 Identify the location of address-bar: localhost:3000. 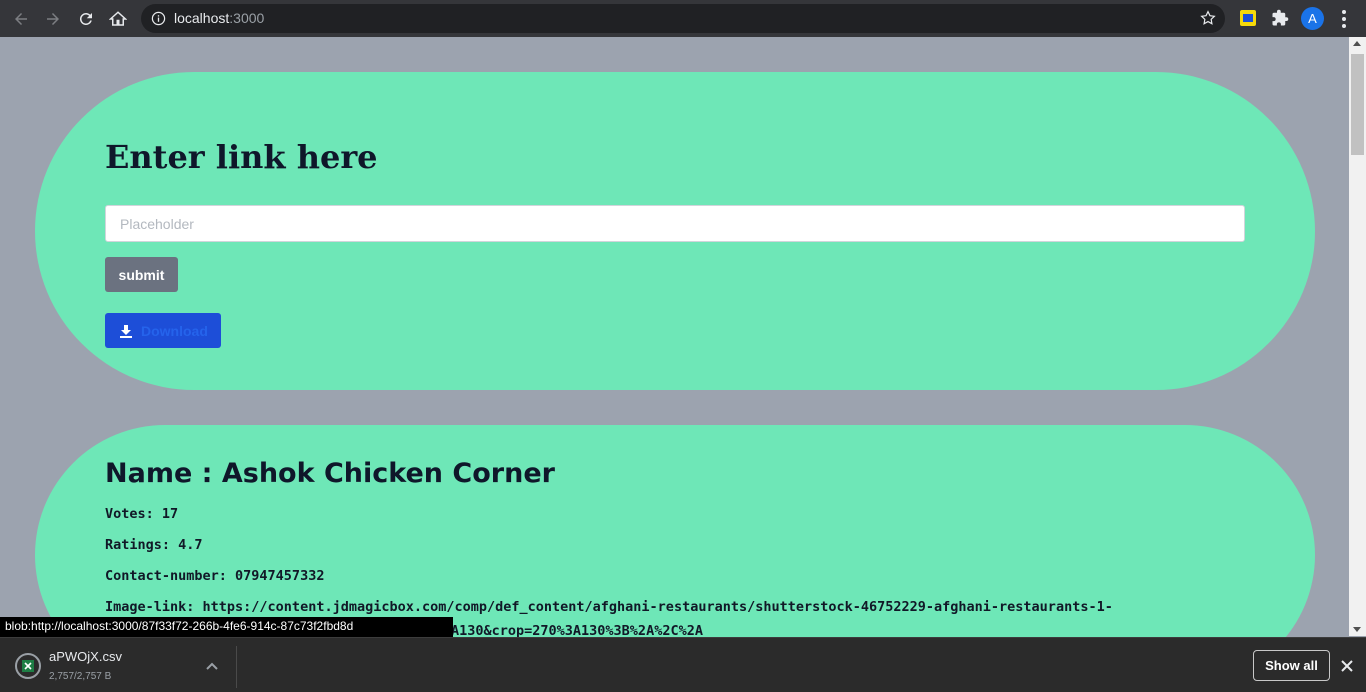
(683, 18).